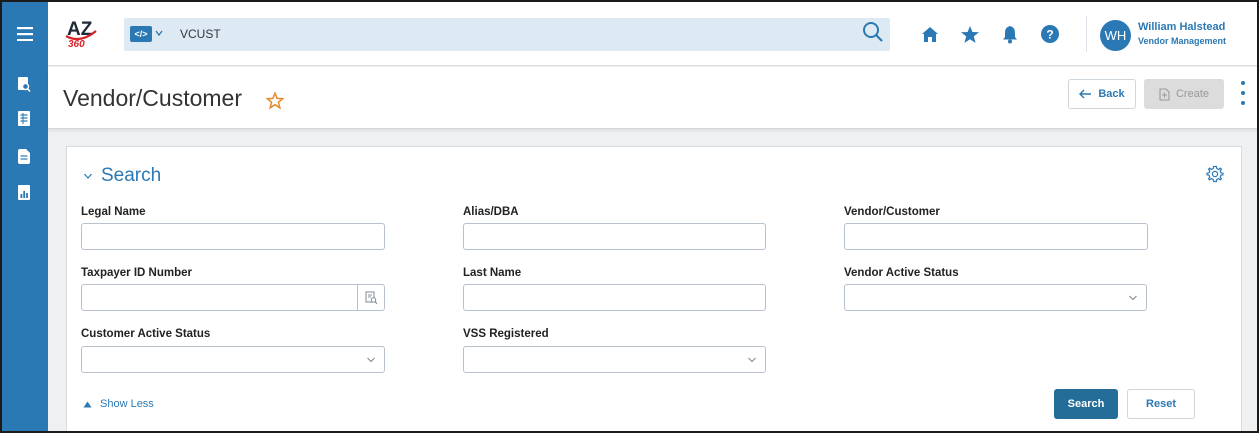 This screenshot has width=1259, height=433. What do you see at coordinates (275, 101) in the screenshot?
I see `favorite-star-icon` at bounding box center [275, 101].